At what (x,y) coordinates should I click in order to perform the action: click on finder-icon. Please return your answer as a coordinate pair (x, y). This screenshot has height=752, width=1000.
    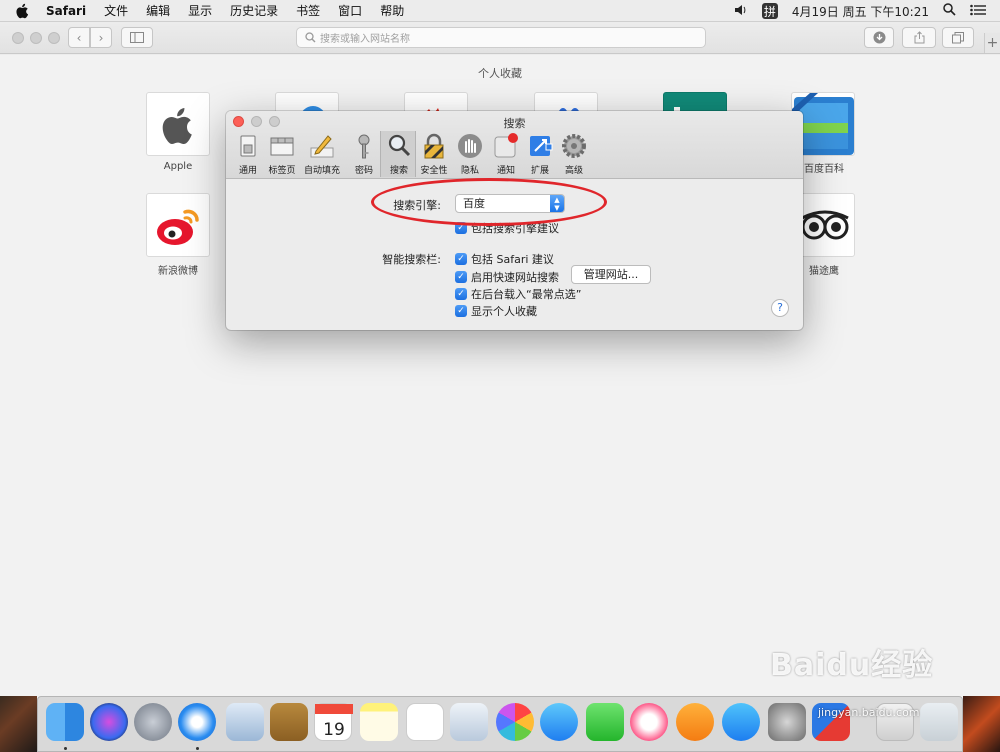
    Looking at the image, I should click on (65, 722).